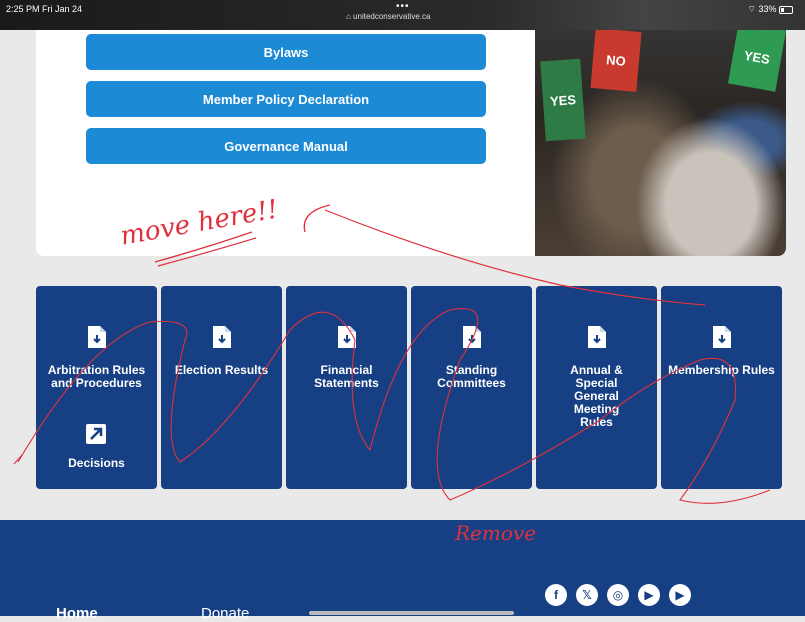 The image size is (805, 622). I want to click on tile-label: Election Results, so click(221, 370).